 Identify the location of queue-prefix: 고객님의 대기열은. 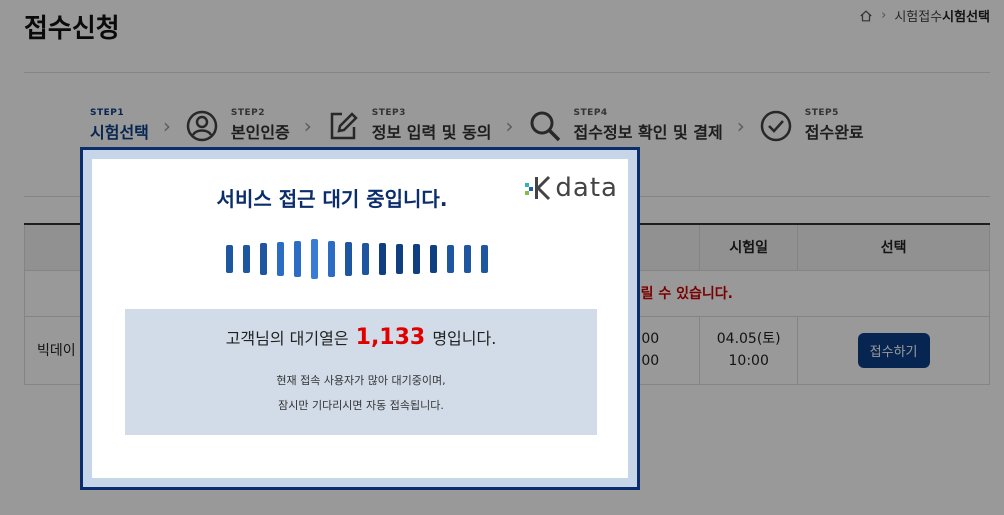
(287, 338).